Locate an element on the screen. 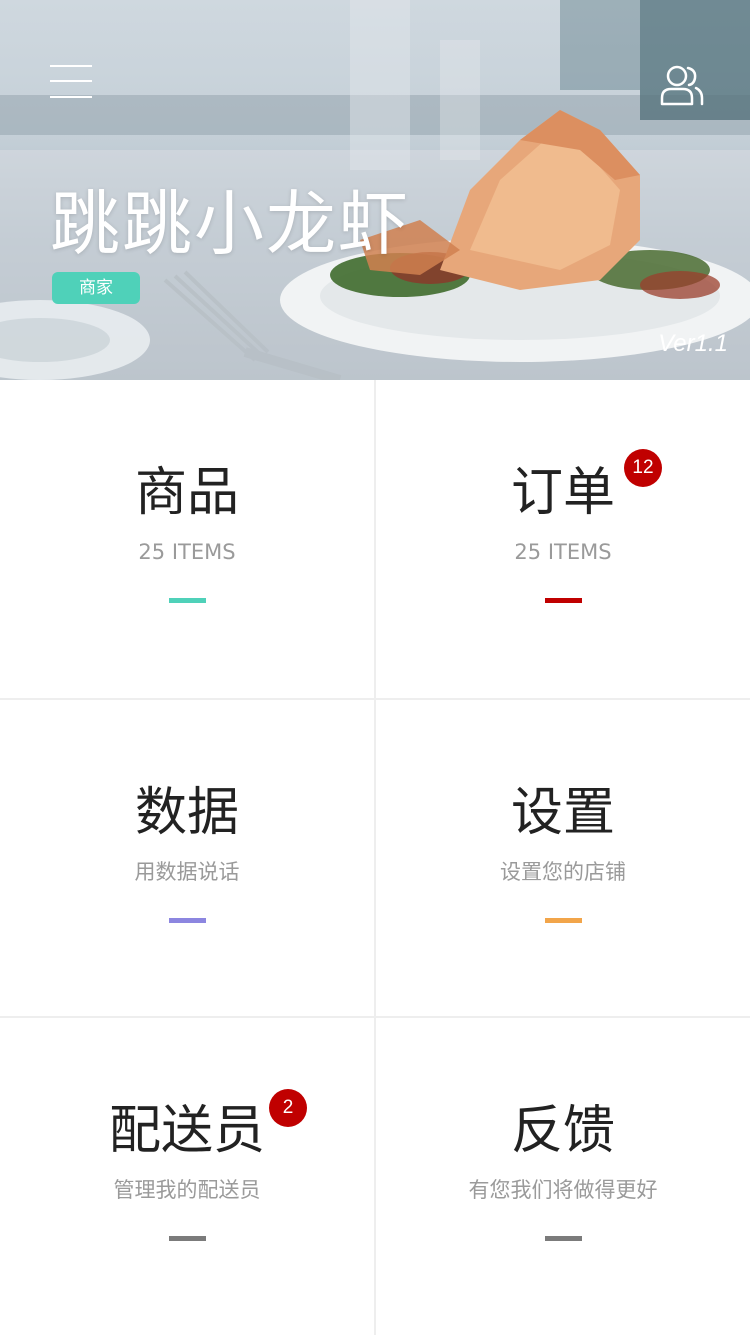 This screenshot has width=750, height=1336. tile-subtitle: 用数据说话 is located at coordinates (187, 872).